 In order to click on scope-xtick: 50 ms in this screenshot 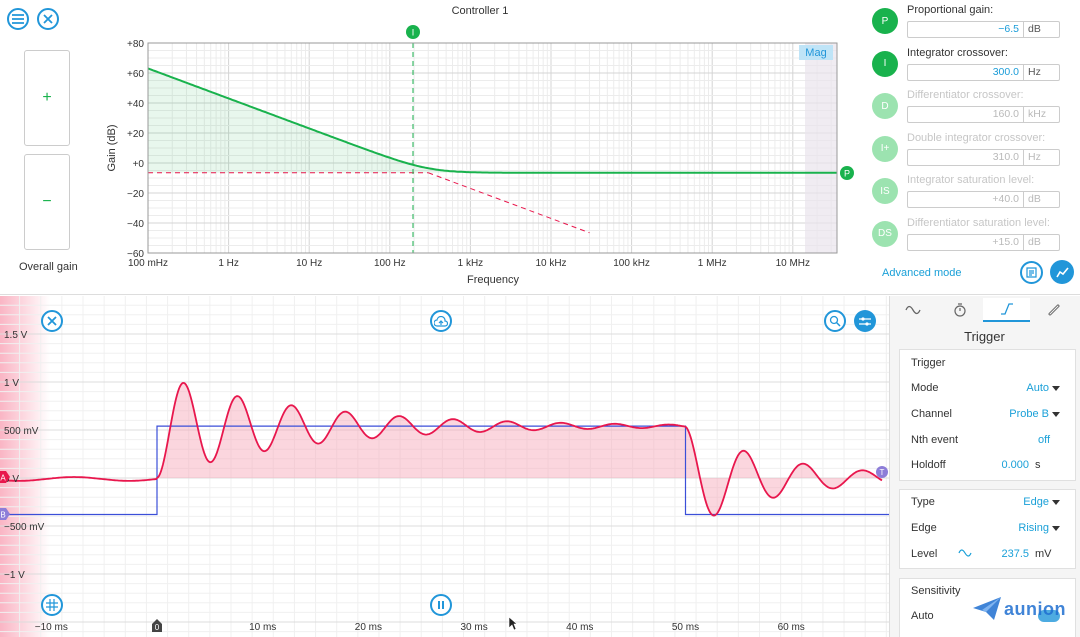, I will do `click(685, 627)`.